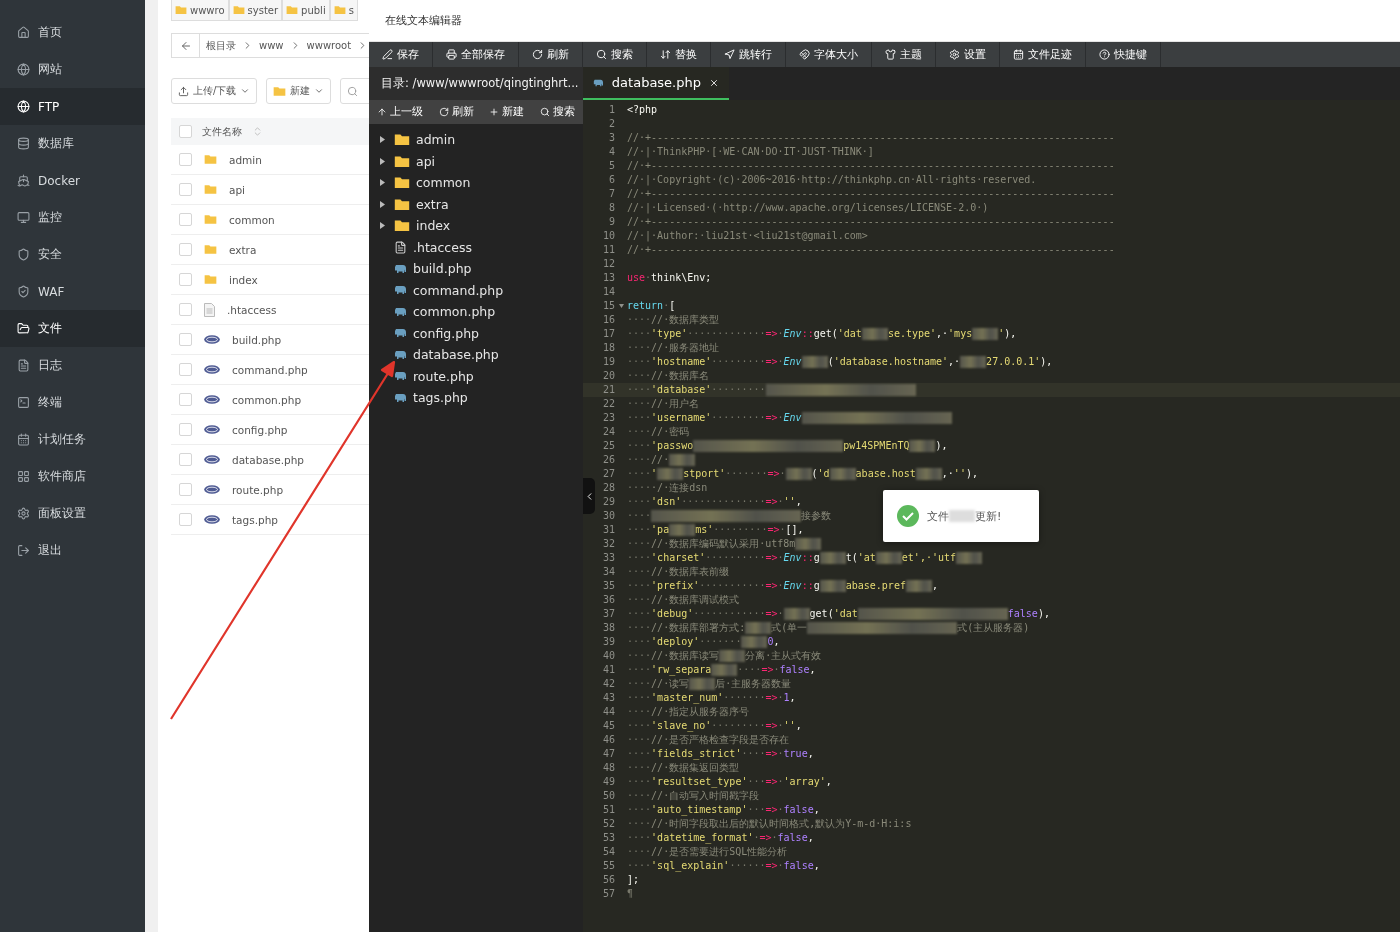 The height and width of the screenshot is (932, 1400). Describe the element at coordinates (436, 140) in the screenshot. I see `tree-item: admin` at that location.